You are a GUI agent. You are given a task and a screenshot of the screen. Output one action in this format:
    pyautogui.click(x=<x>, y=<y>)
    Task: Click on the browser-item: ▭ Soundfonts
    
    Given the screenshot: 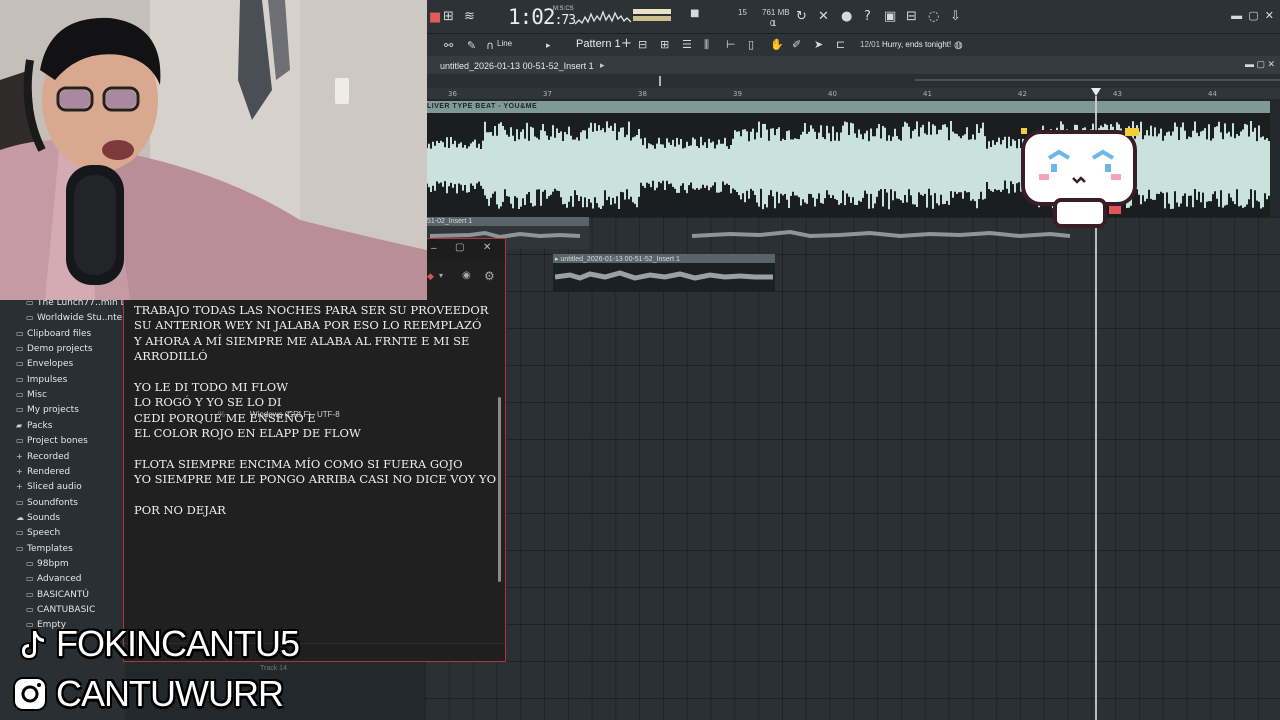 What is the action you would take?
    pyautogui.click(x=47, y=503)
    